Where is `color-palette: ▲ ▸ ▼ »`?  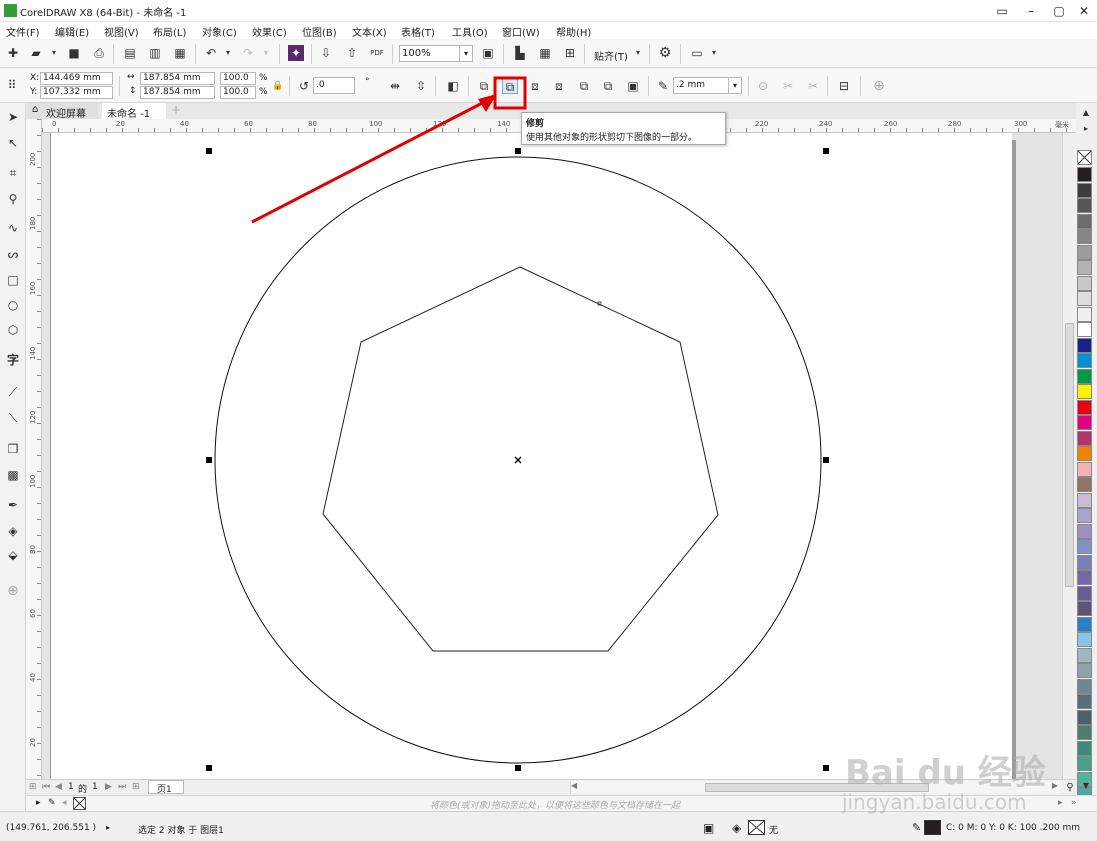 color-palette: ▲ ▸ ▼ » is located at coordinates (1086, 460).